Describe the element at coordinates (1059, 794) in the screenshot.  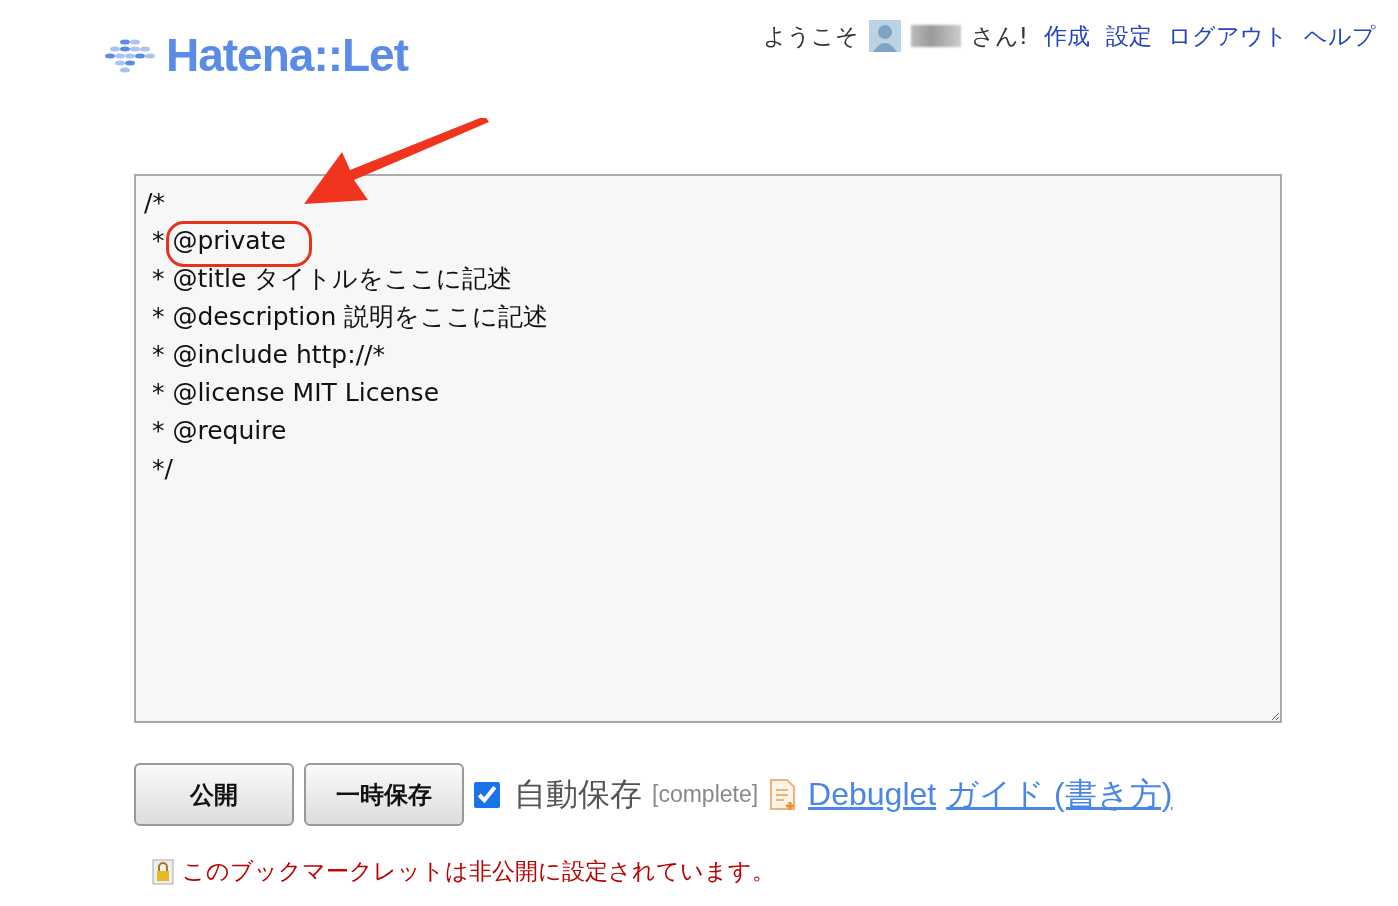
I see `text-link: ガイド (書き方)` at that location.